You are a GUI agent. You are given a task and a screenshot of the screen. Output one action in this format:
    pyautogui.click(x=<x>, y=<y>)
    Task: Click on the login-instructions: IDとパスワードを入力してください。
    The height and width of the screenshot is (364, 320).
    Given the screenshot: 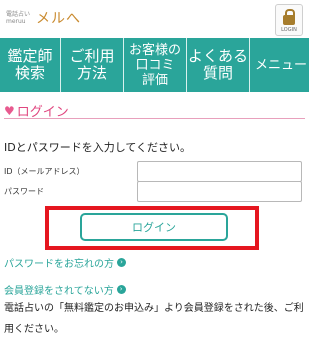 What is the action you would take?
    pyautogui.click(x=98, y=147)
    